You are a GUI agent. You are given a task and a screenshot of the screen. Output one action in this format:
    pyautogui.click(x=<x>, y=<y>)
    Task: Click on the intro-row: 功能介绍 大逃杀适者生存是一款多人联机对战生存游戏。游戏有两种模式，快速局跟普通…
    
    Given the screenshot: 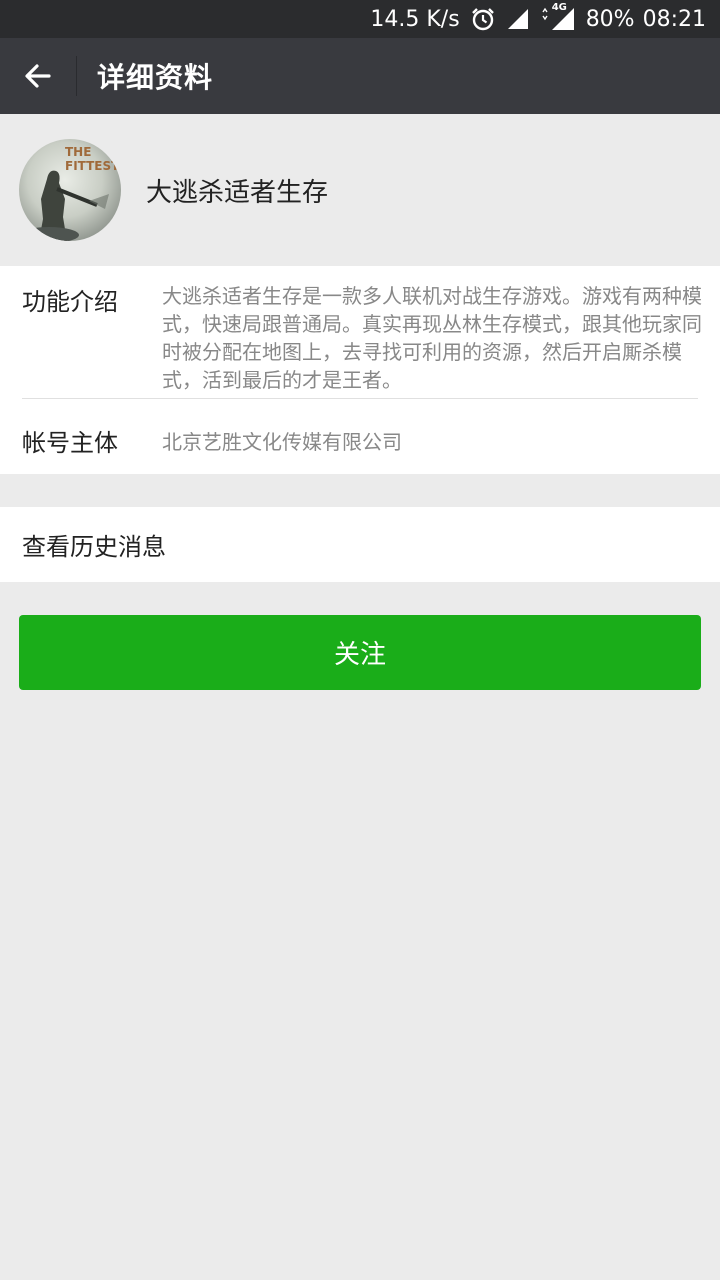 What is the action you would take?
    pyautogui.click(x=360, y=332)
    